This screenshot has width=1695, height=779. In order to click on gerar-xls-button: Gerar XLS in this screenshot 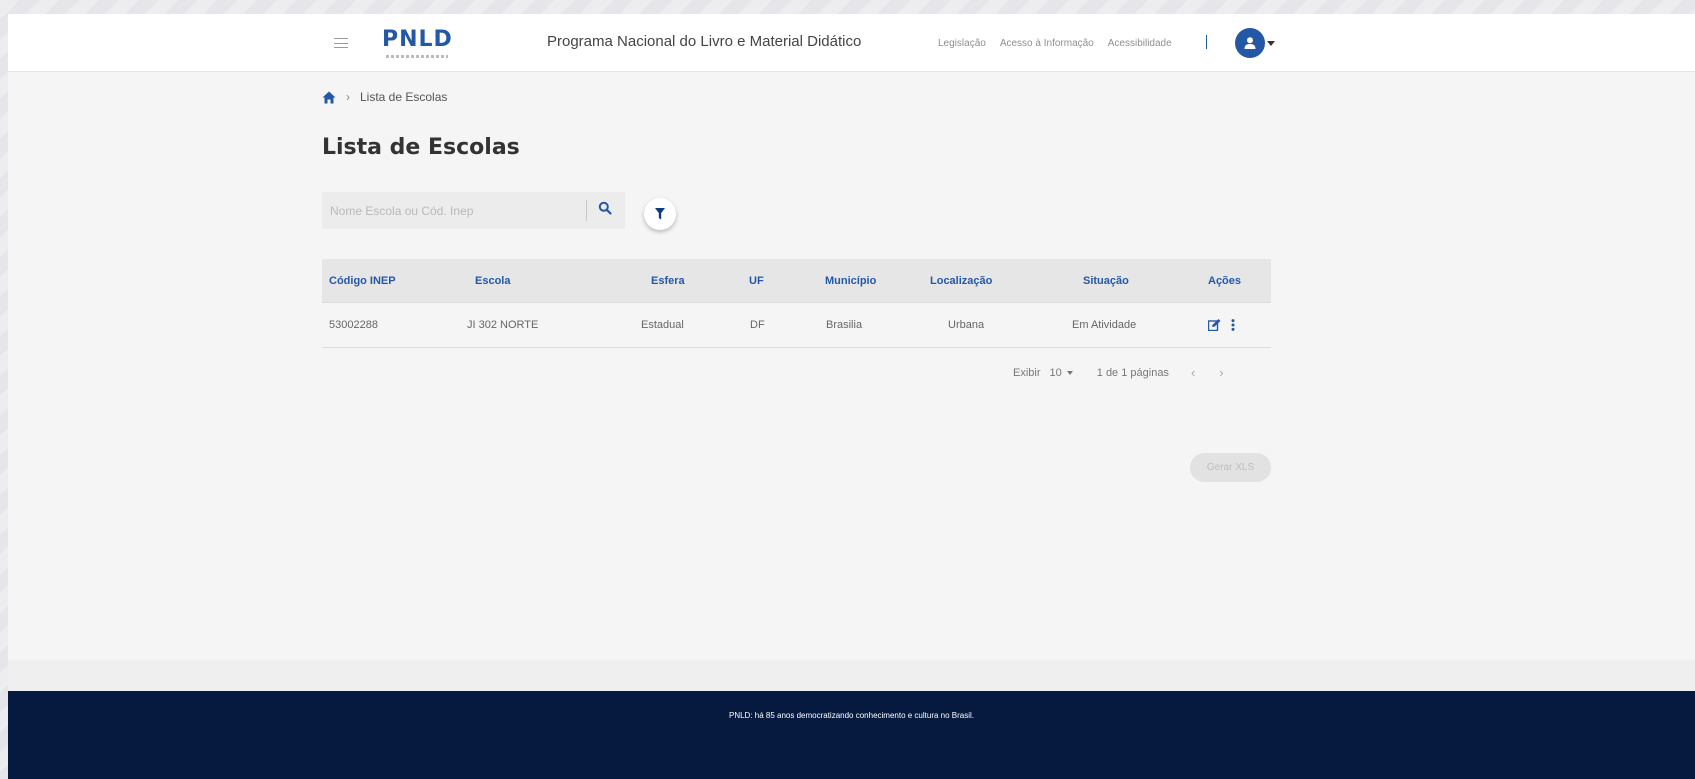, I will do `click(1230, 467)`.